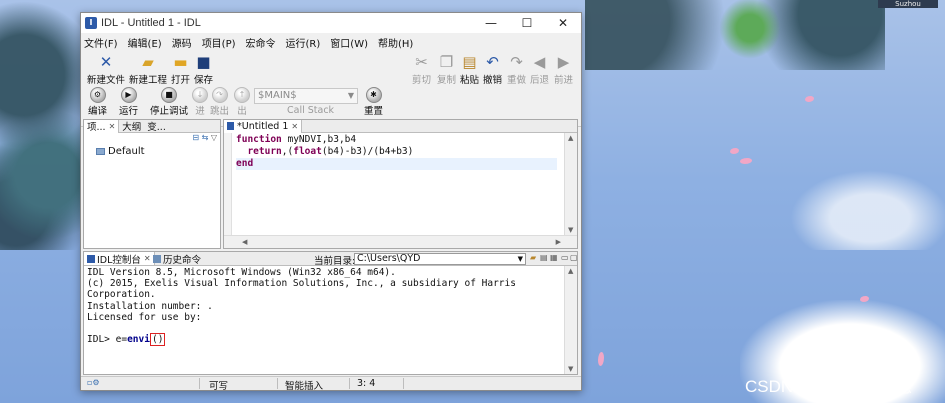 This screenshot has width=945, height=403. Describe the element at coordinates (325, 340) in the screenshot. I see `console-input-line: IDL> e=envi()` at that location.